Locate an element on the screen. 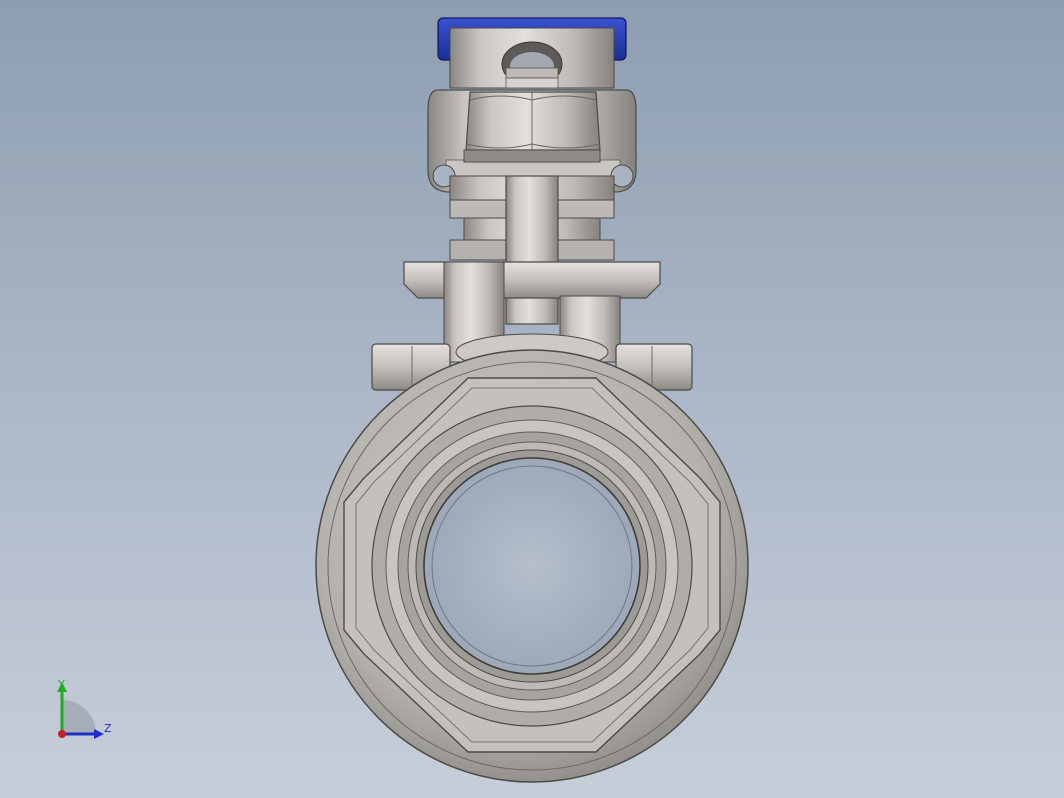 The height and width of the screenshot is (798, 1064). reference-triad: Y Z is located at coordinates (84, 712).